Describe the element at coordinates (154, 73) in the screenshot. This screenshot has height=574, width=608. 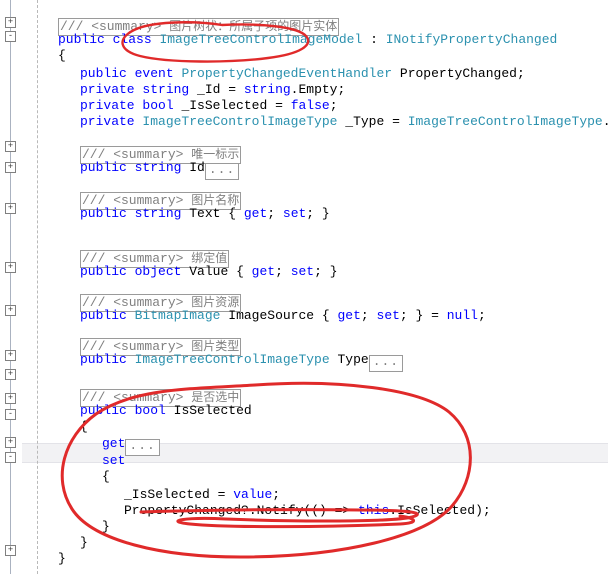
I see `code-token-kw: event` at that location.